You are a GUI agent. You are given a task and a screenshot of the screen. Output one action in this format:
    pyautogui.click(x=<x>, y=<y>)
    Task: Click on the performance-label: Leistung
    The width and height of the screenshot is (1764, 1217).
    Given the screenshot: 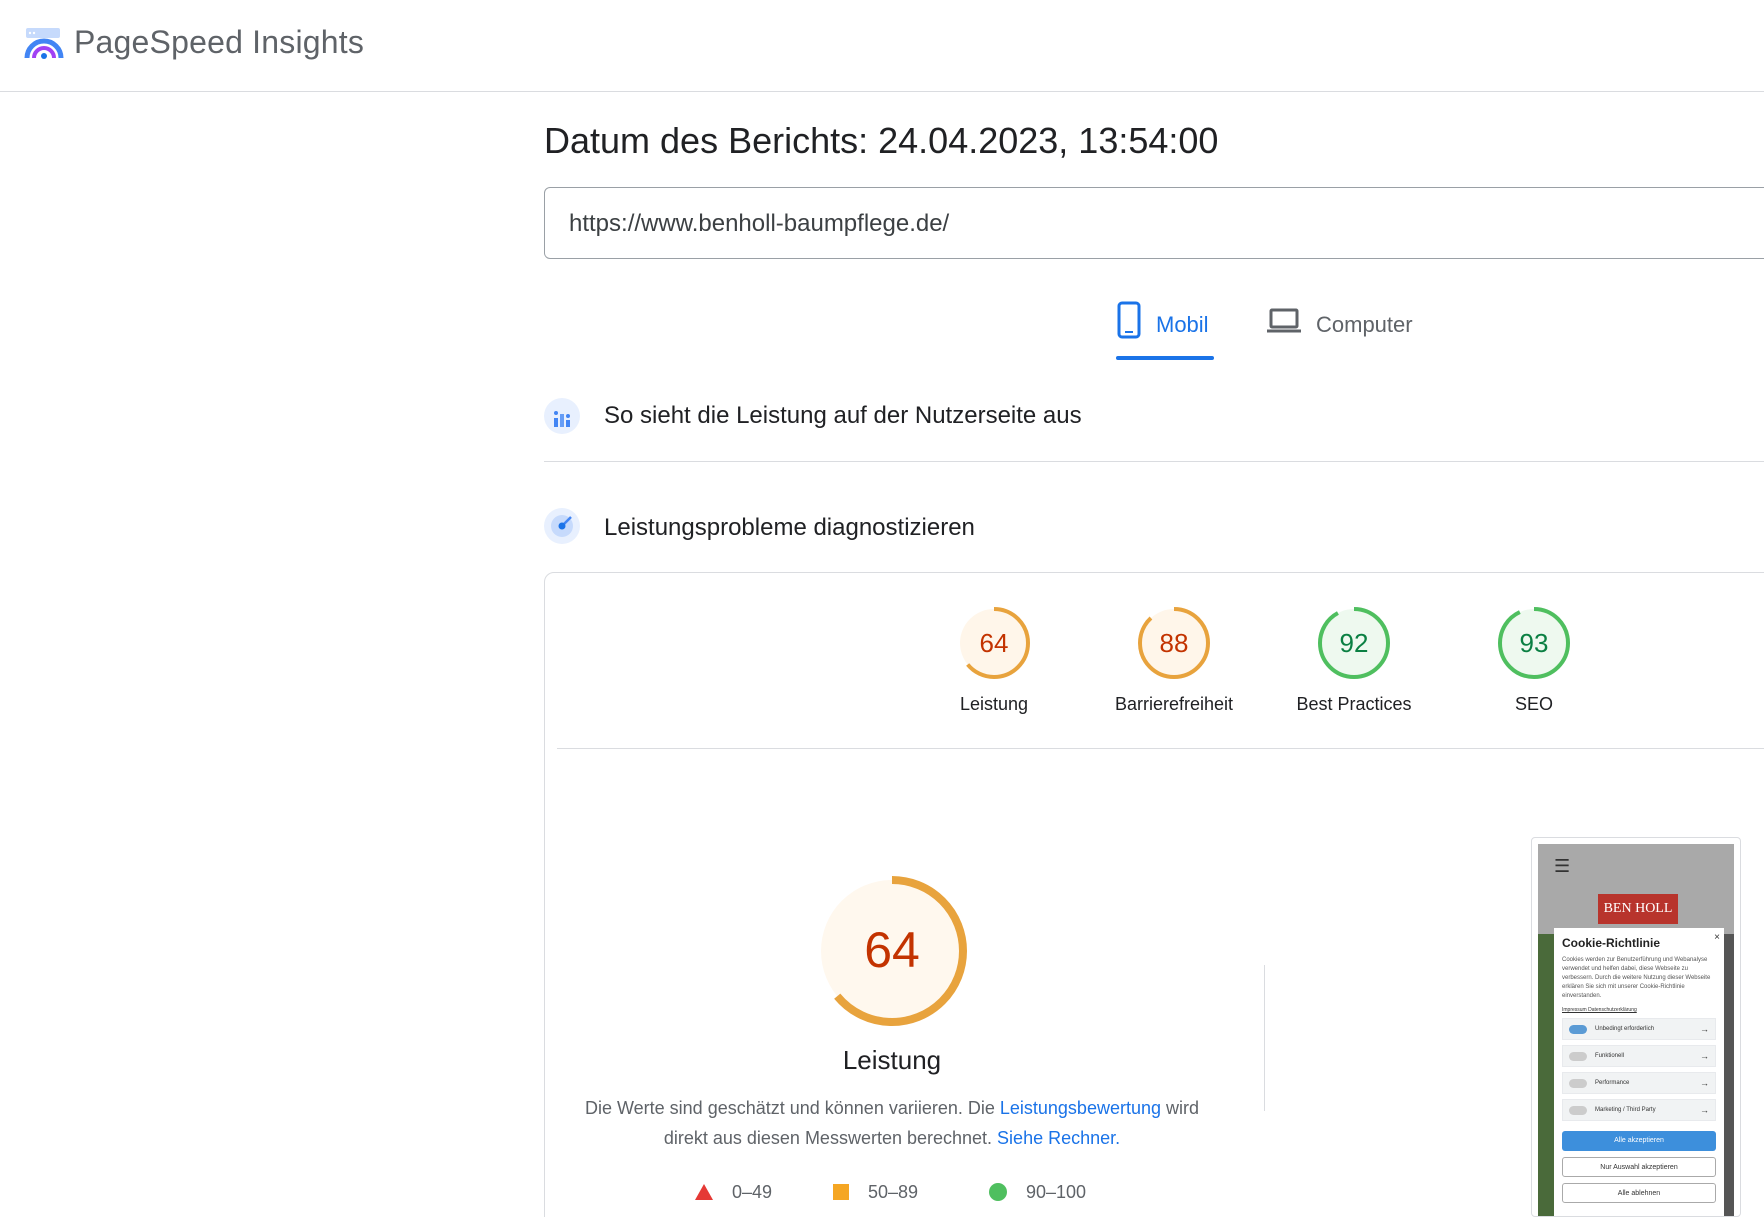 What is the action you would take?
    pyautogui.click(x=892, y=1060)
    